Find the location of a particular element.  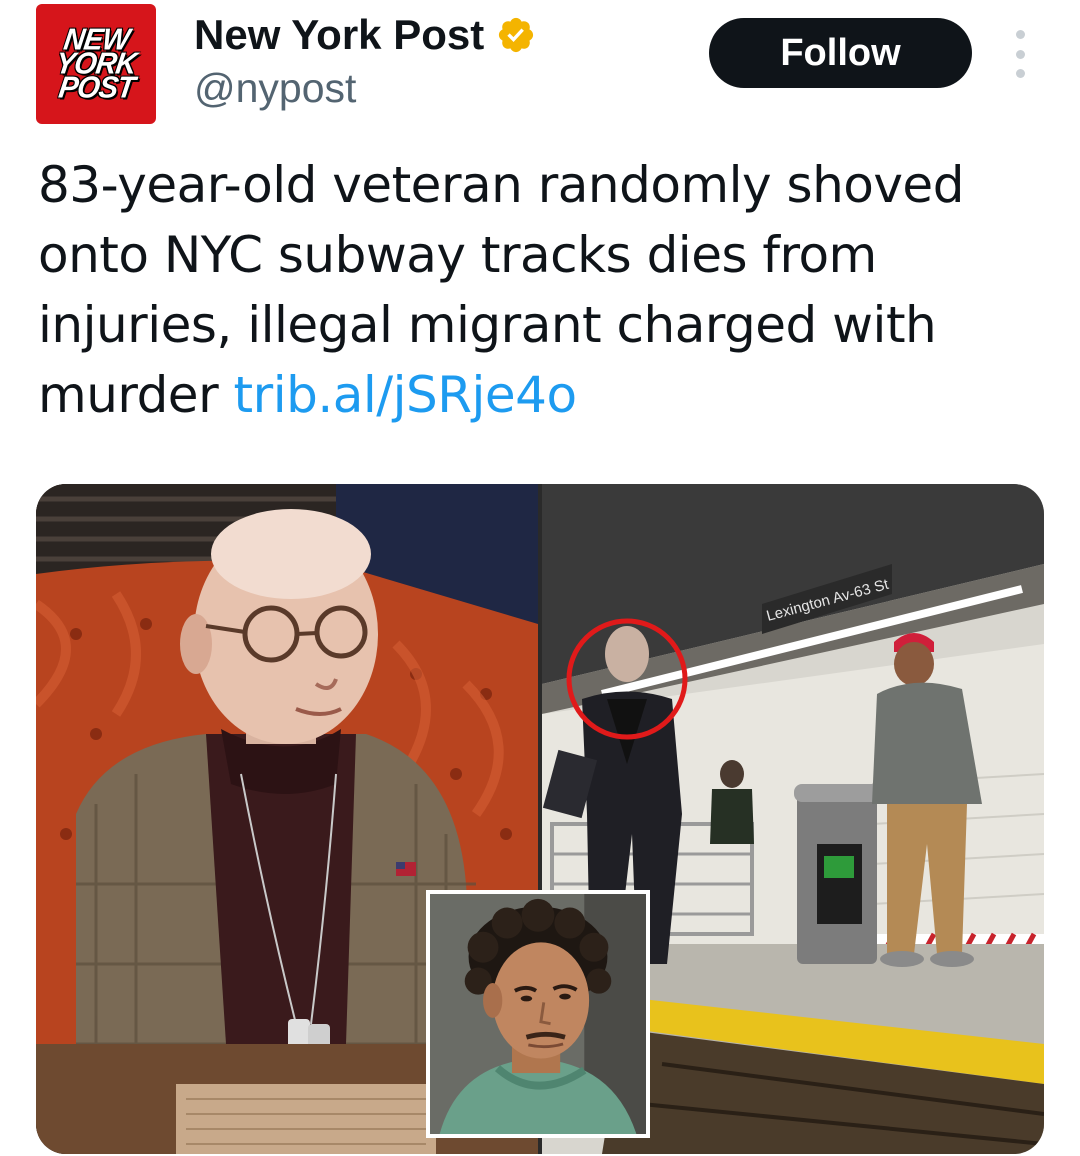

display-name: New York Post is located at coordinates (365, 35).